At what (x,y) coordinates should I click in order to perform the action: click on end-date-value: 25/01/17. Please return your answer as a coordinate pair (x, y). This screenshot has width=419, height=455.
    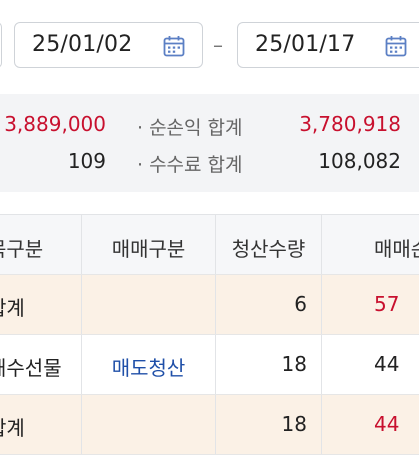
    Looking at the image, I should click on (305, 44).